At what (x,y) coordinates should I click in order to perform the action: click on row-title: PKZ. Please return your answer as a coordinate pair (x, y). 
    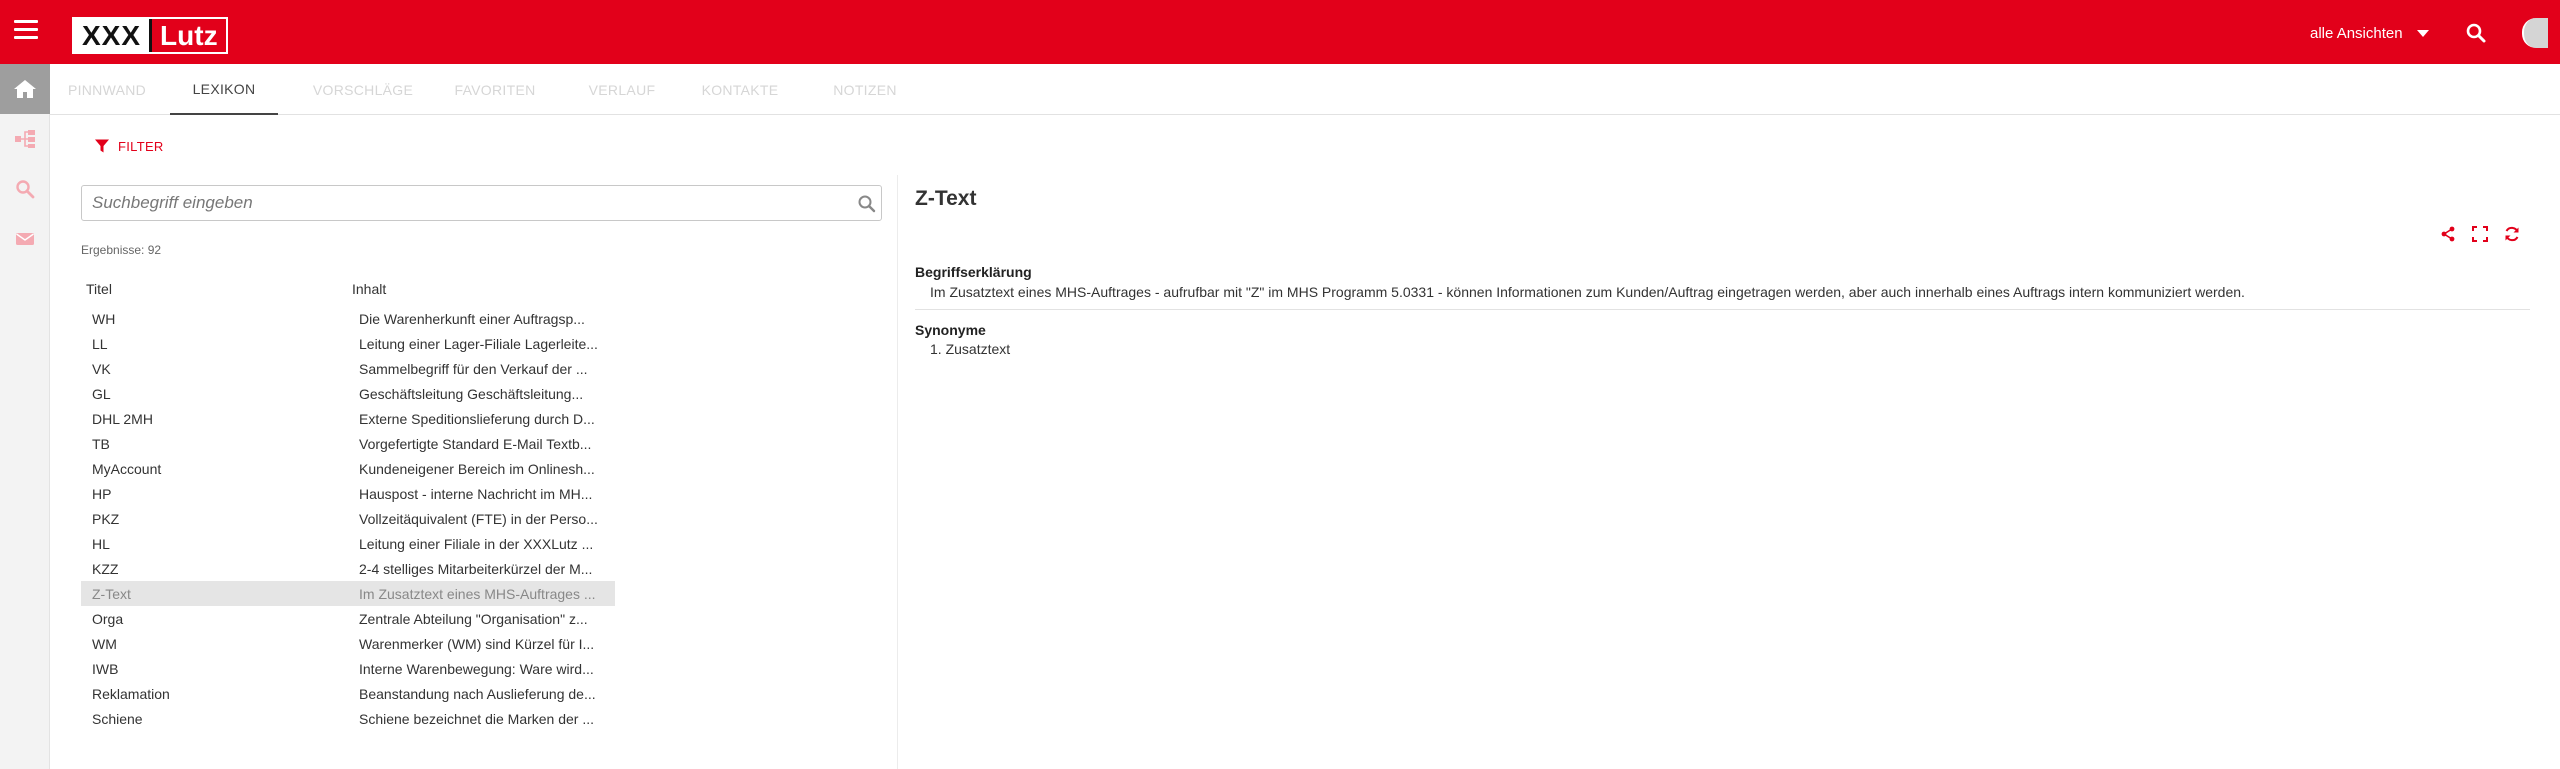
    Looking at the image, I should click on (106, 519).